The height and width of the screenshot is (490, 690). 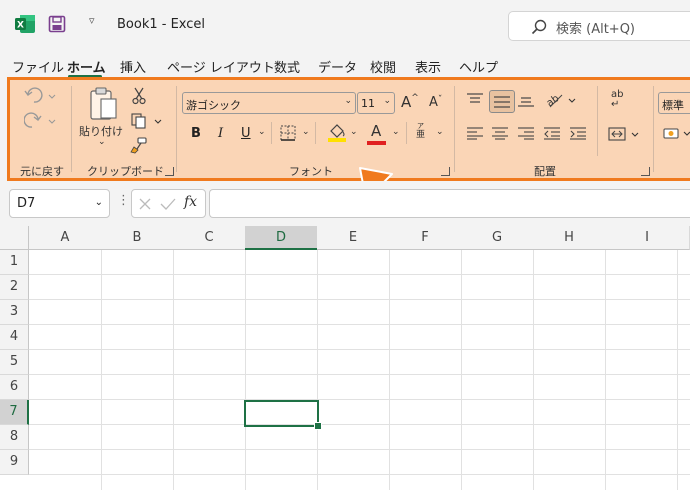 I want to click on formula-input, so click(x=449, y=203).